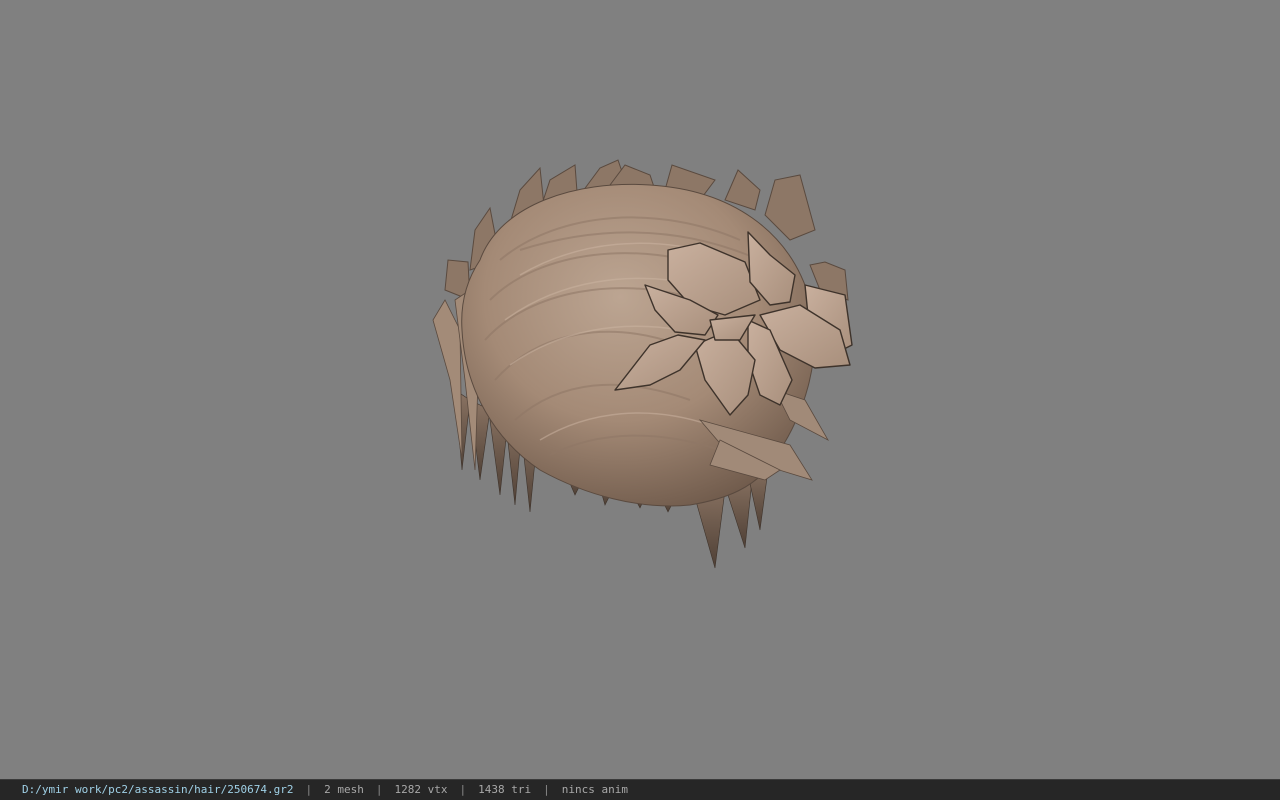 Image resolution: width=1280 pixels, height=800 pixels. I want to click on status-mesh-count: 2 mesh, so click(344, 789).